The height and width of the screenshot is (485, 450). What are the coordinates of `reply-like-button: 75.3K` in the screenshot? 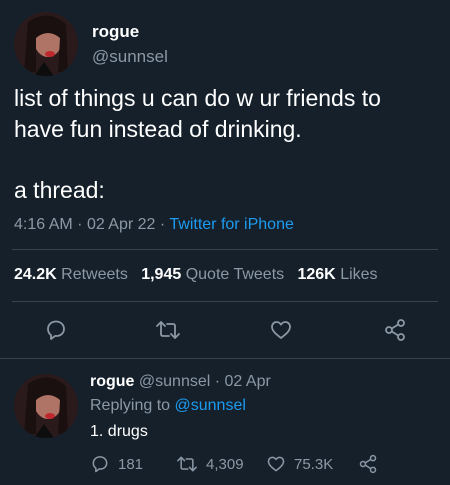 It's located at (299, 464).